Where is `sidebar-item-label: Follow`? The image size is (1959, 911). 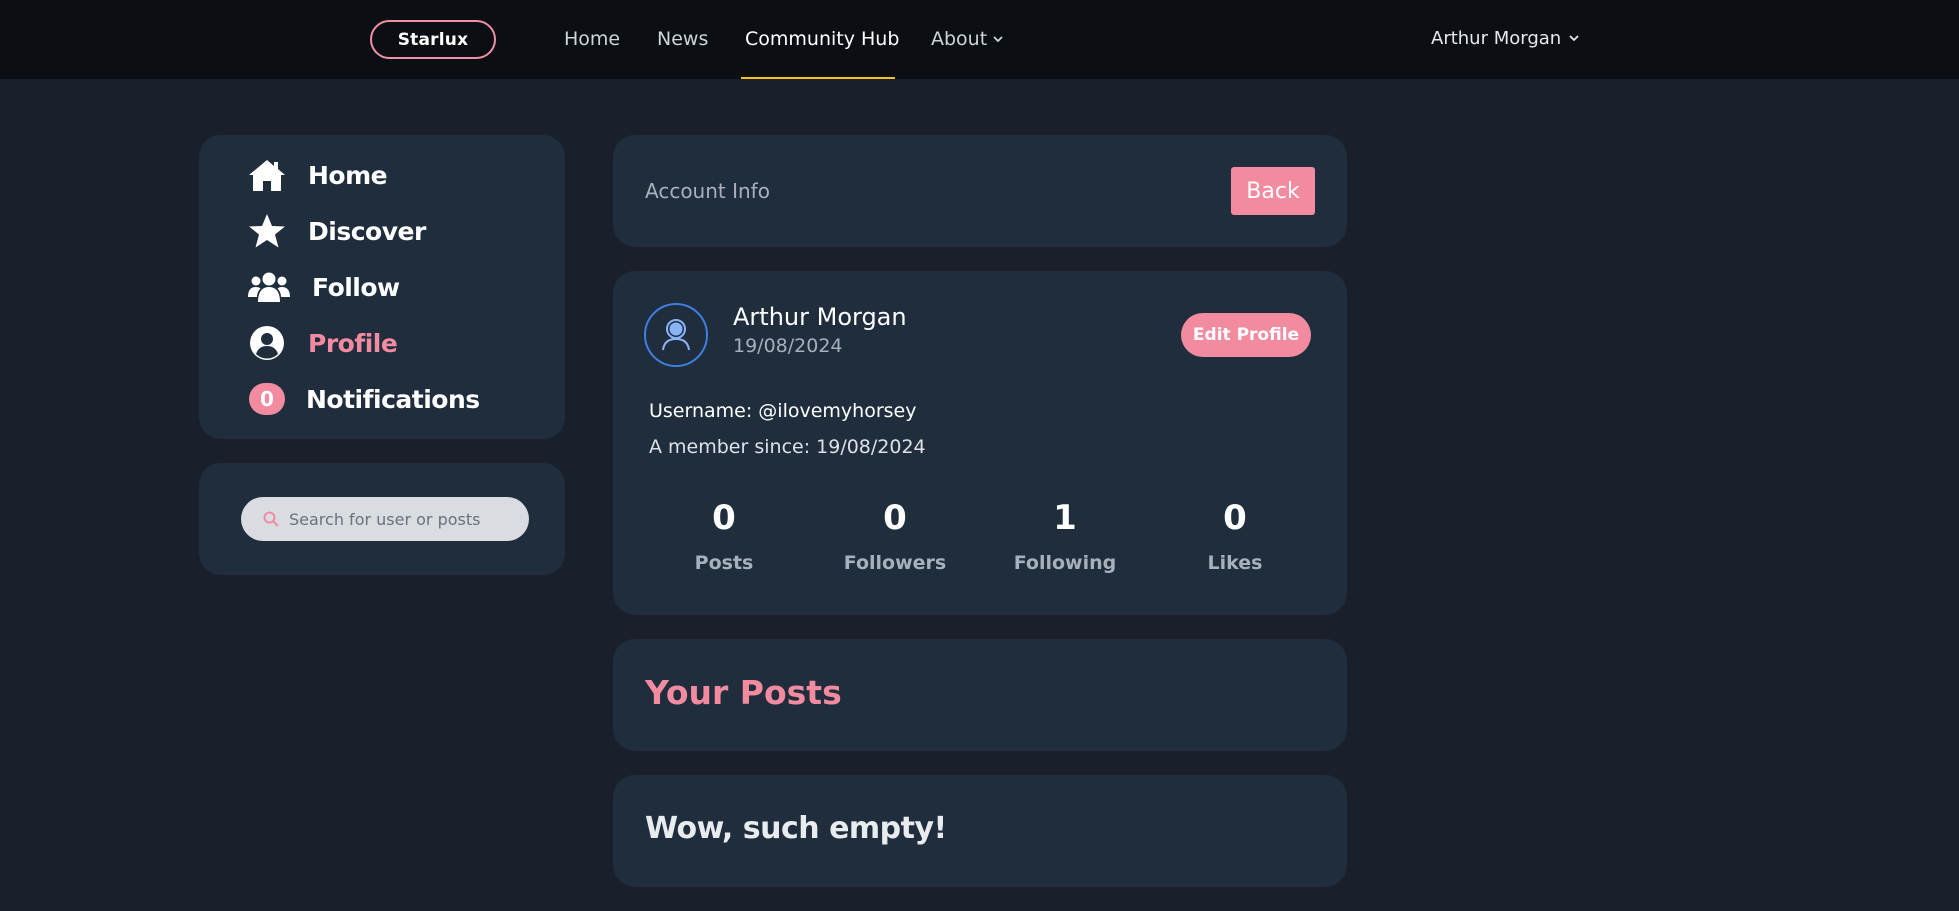 sidebar-item-label: Follow is located at coordinates (356, 287).